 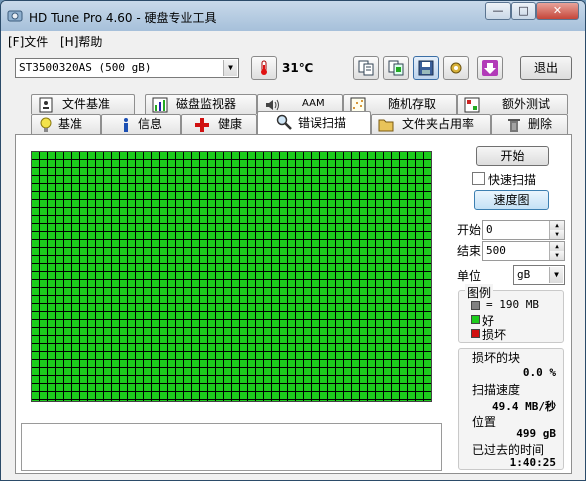 I want to click on options-button, so click(x=456, y=68).